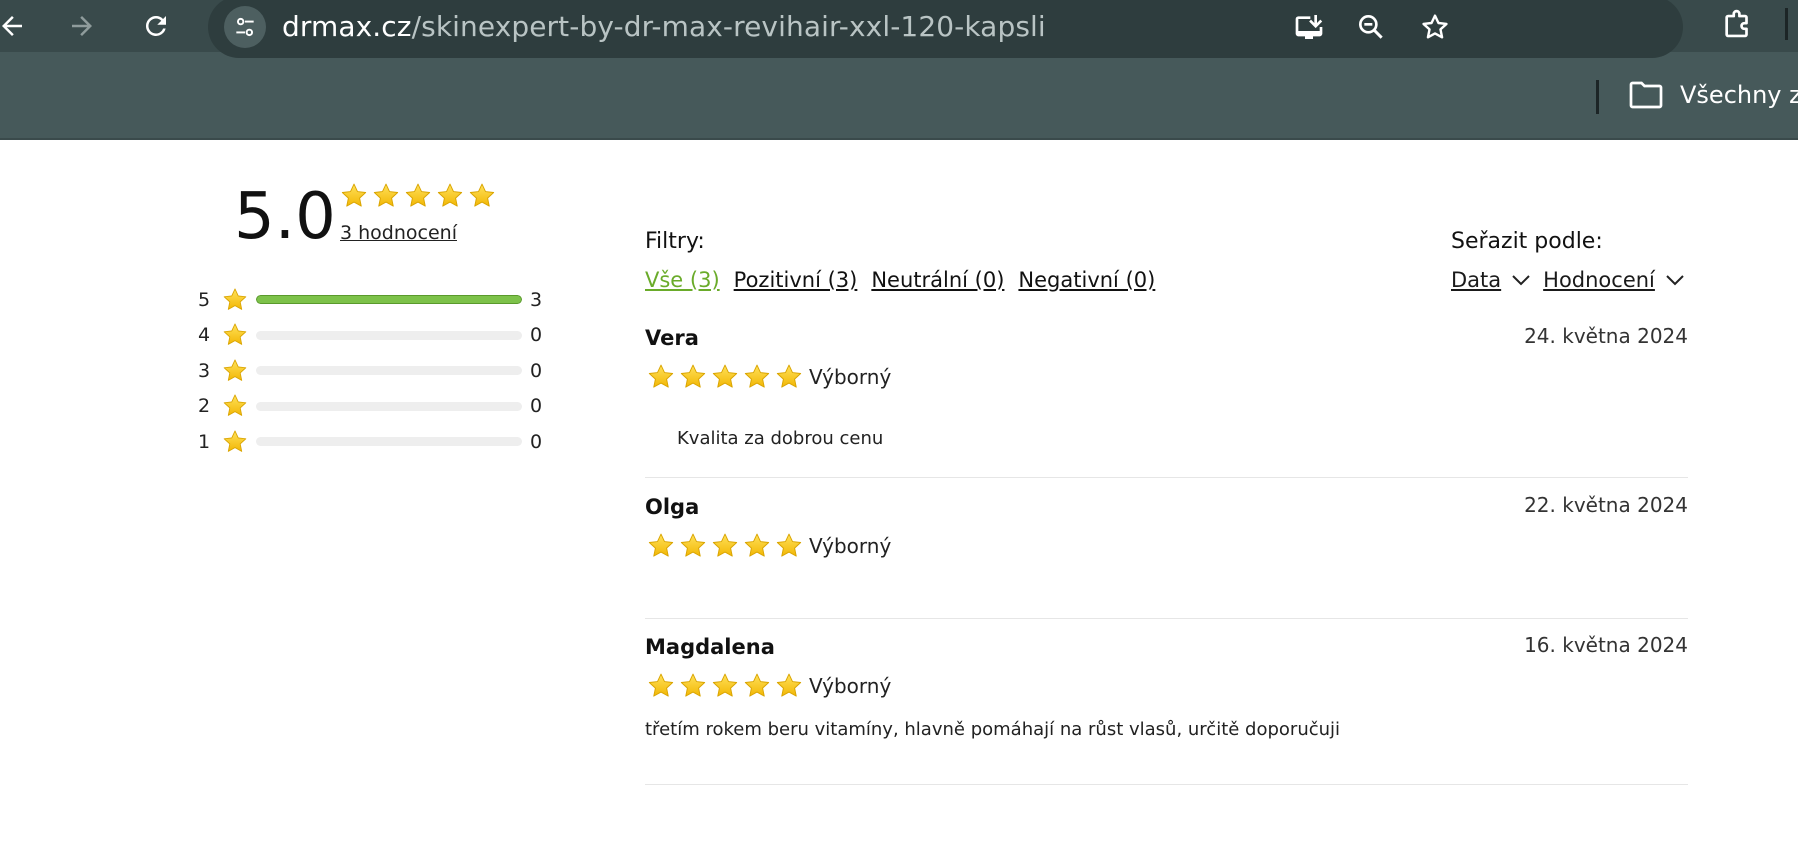 The width and height of the screenshot is (1798, 848). Describe the element at coordinates (1597, 97) in the screenshot. I see `bookmarks-separator` at that location.